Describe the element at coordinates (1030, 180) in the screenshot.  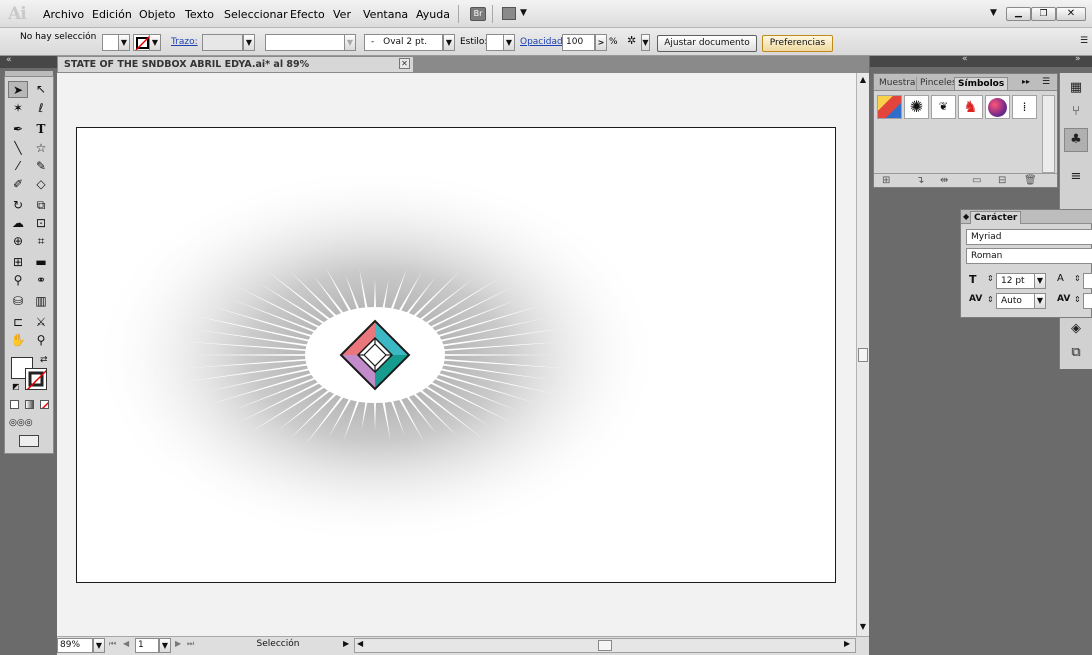
I see `delete-symbol-icon: 🗑` at that location.